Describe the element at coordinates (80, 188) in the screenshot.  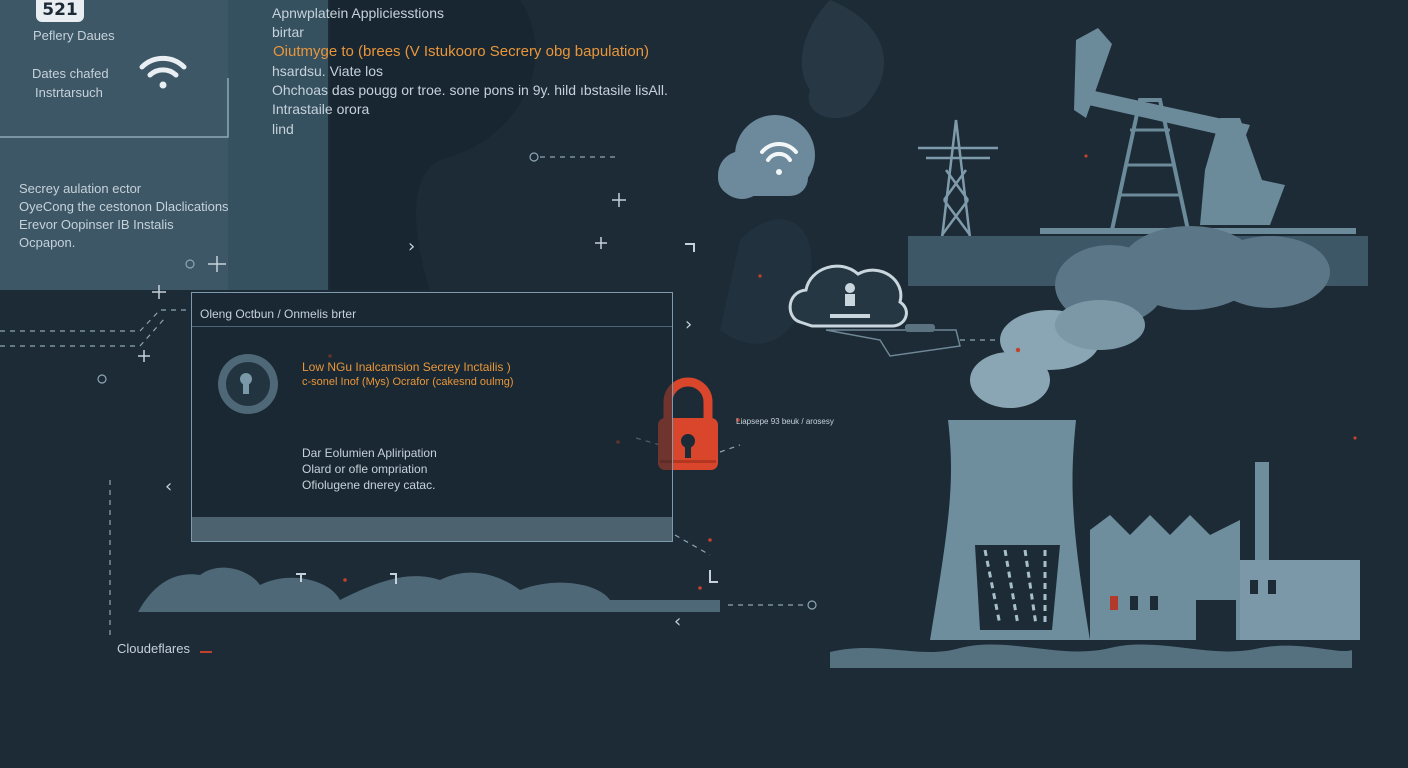
I see `side-line-1: Secrey aulation ector` at that location.